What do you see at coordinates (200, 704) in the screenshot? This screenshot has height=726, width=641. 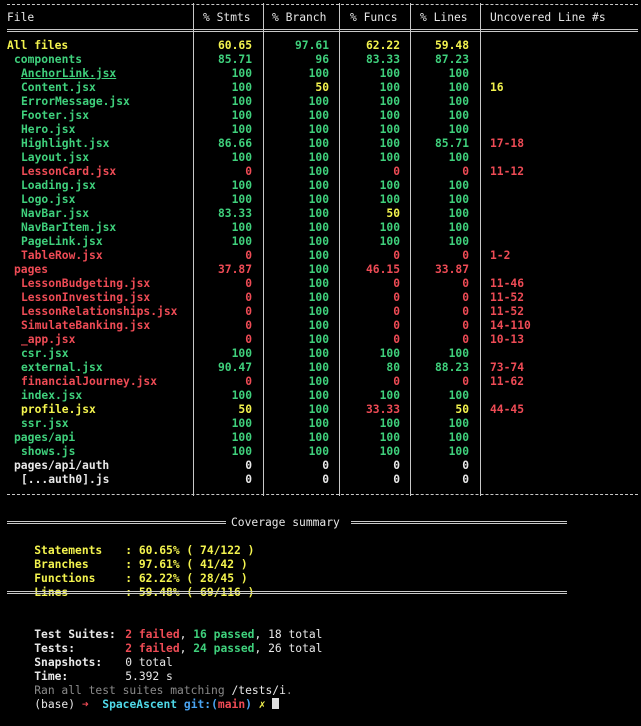 I see `git-label: git:(` at bounding box center [200, 704].